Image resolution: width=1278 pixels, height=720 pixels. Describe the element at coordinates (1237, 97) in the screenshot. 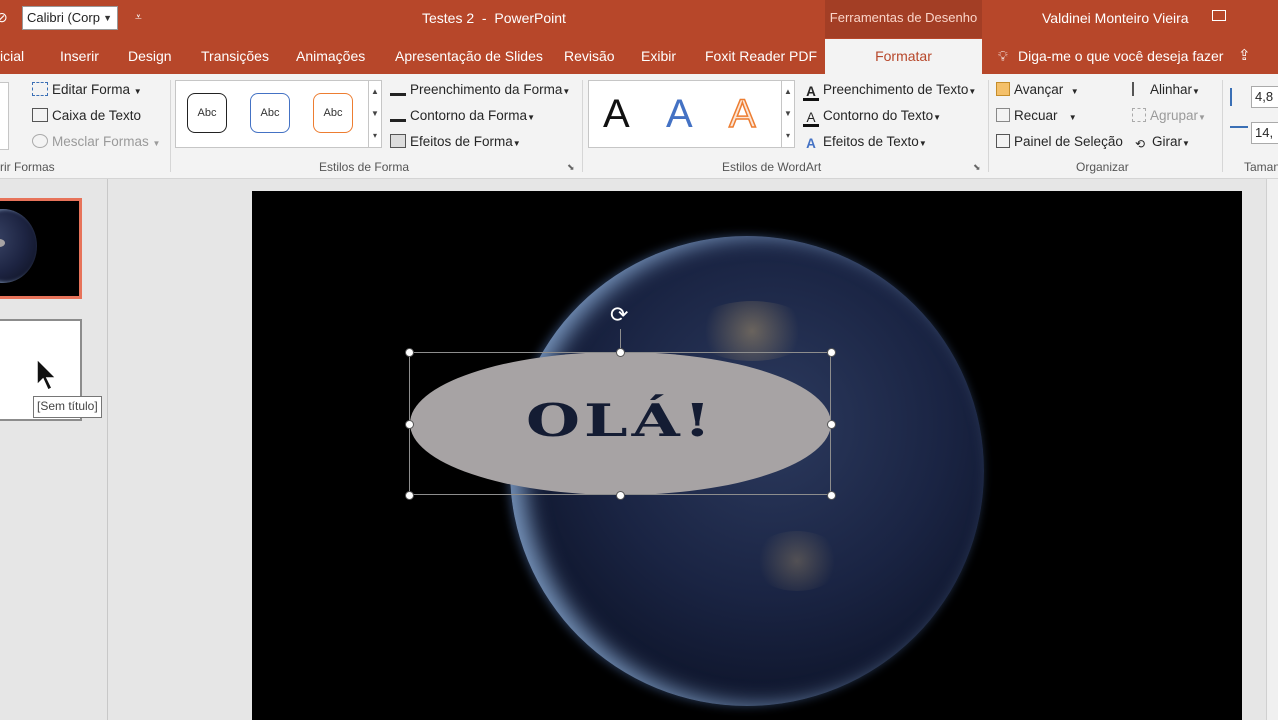

I see `height-icon` at that location.